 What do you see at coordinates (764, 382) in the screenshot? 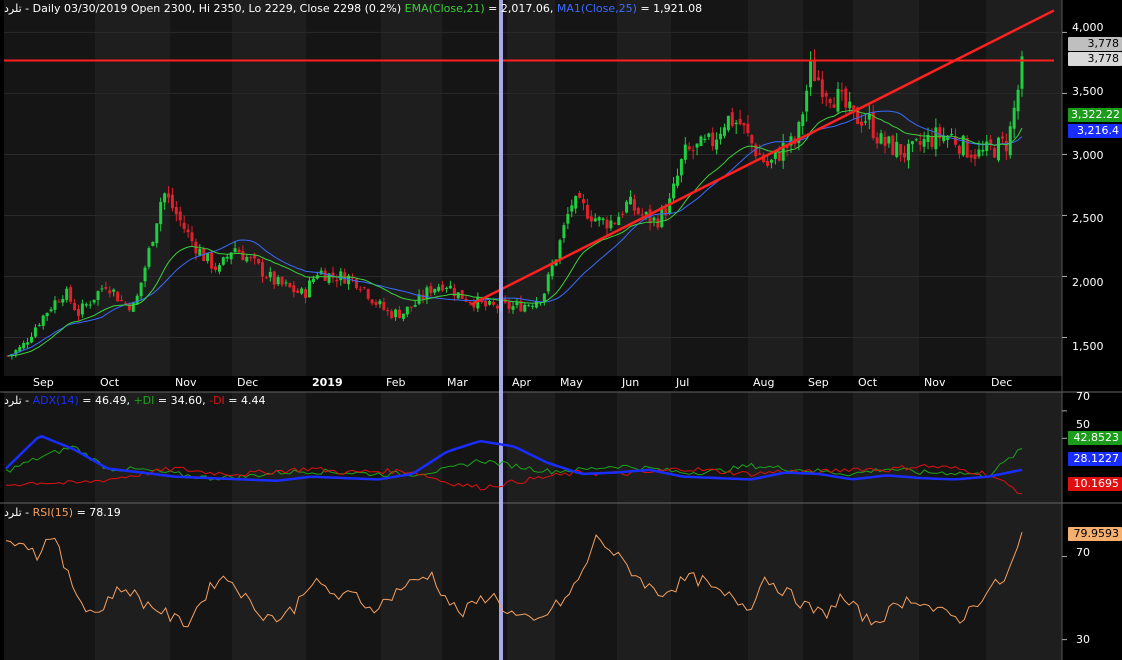
I see `x-label-aug: Aug` at bounding box center [764, 382].